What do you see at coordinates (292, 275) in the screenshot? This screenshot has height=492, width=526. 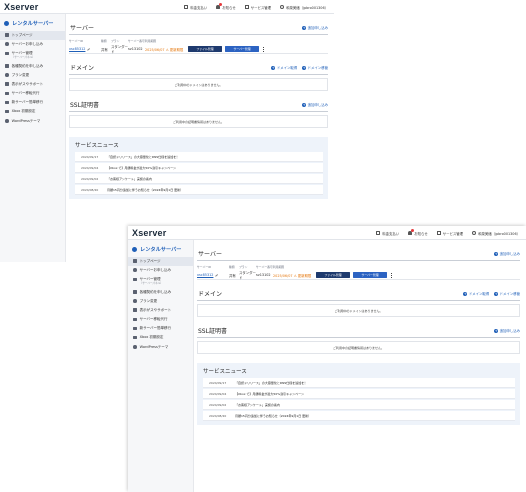 I see `expire-warning: 2025/06/07 ⚠ 更新期限` at bounding box center [292, 275].